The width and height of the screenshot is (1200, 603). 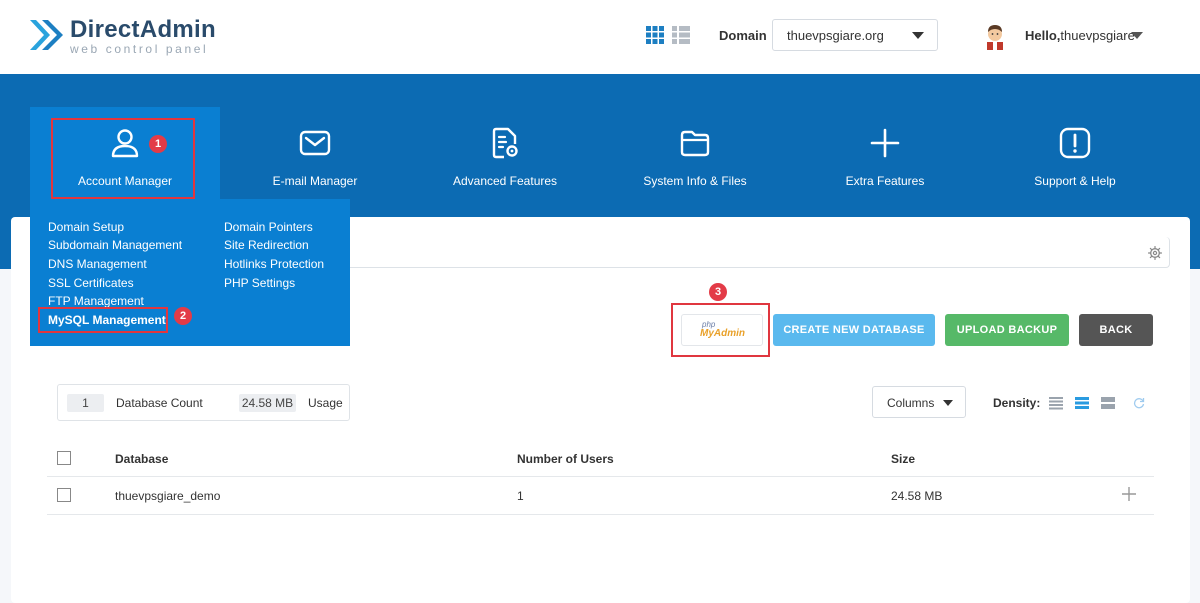 I want to click on nav-label: Extra Features, so click(x=885, y=181).